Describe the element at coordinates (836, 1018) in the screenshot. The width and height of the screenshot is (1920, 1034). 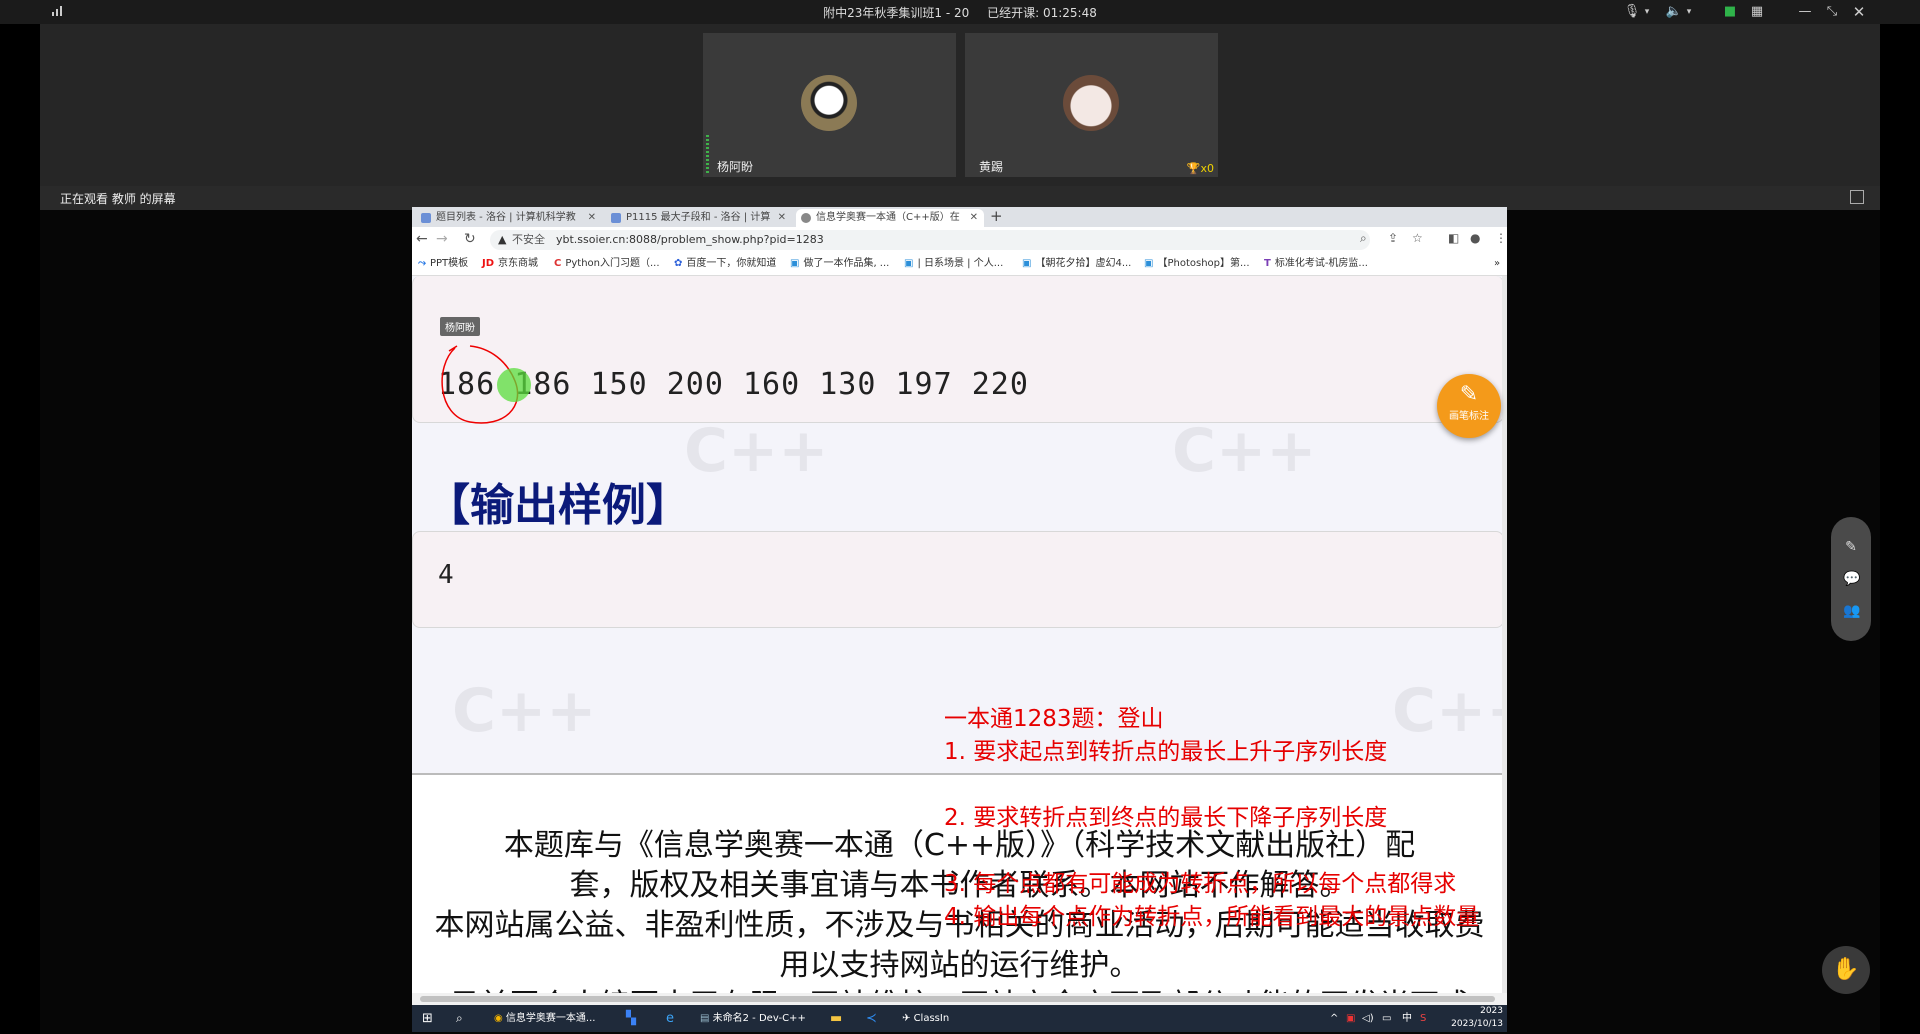
I see `folder-icon: ▬` at that location.